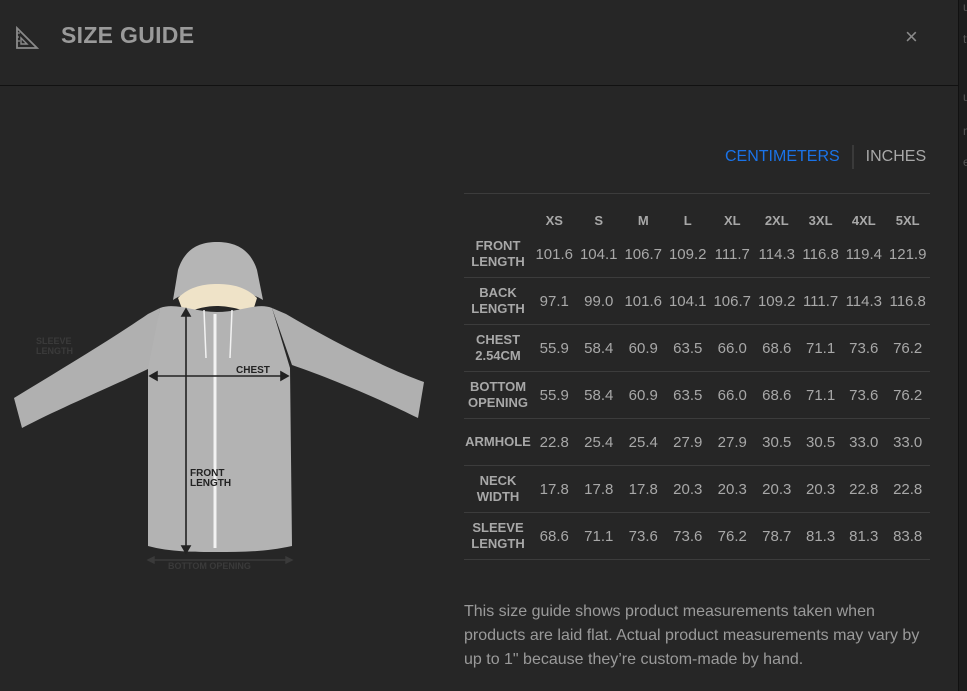 This screenshot has height=691, width=967. What do you see at coordinates (498, 245) in the screenshot?
I see `row-label-part: FRONT` at bounding box center [498, 245].